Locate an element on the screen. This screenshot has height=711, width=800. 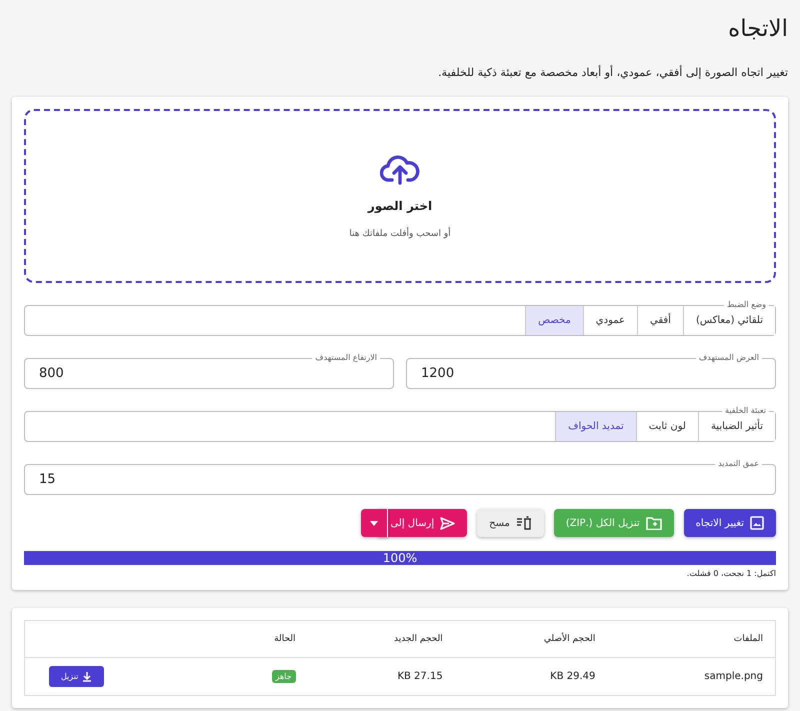
caret-icon is located at coordinates (374, 523).